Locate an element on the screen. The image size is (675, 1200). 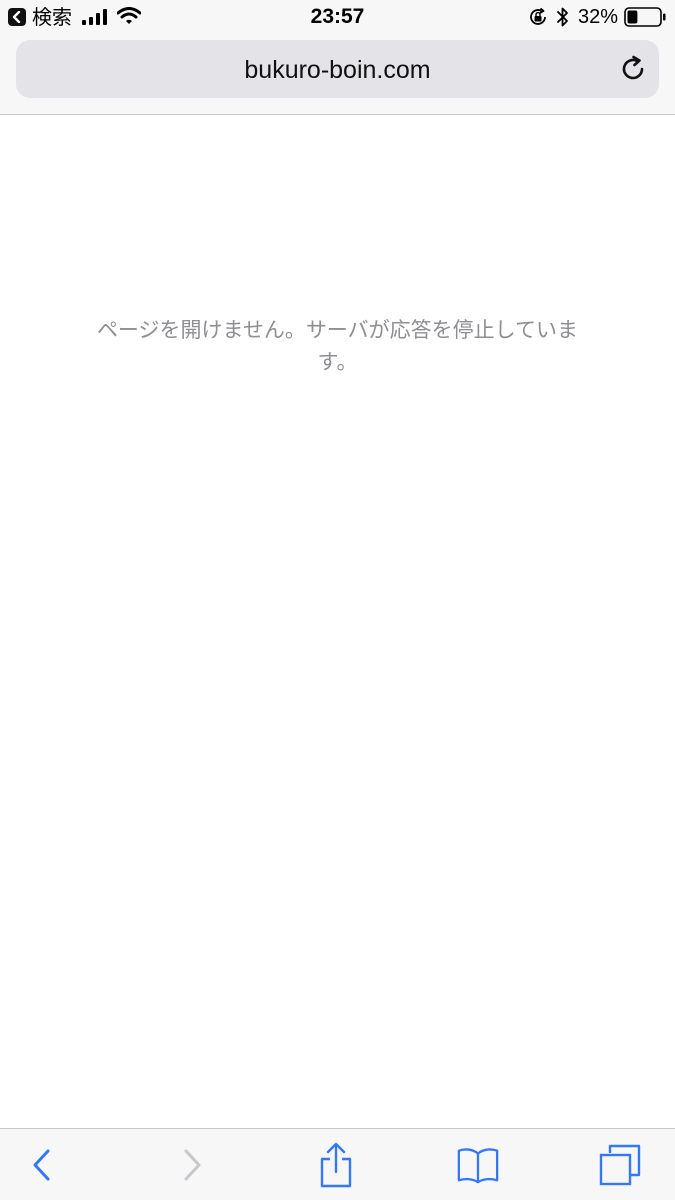
clock: 23:57 is located at coordinates (337, 16).